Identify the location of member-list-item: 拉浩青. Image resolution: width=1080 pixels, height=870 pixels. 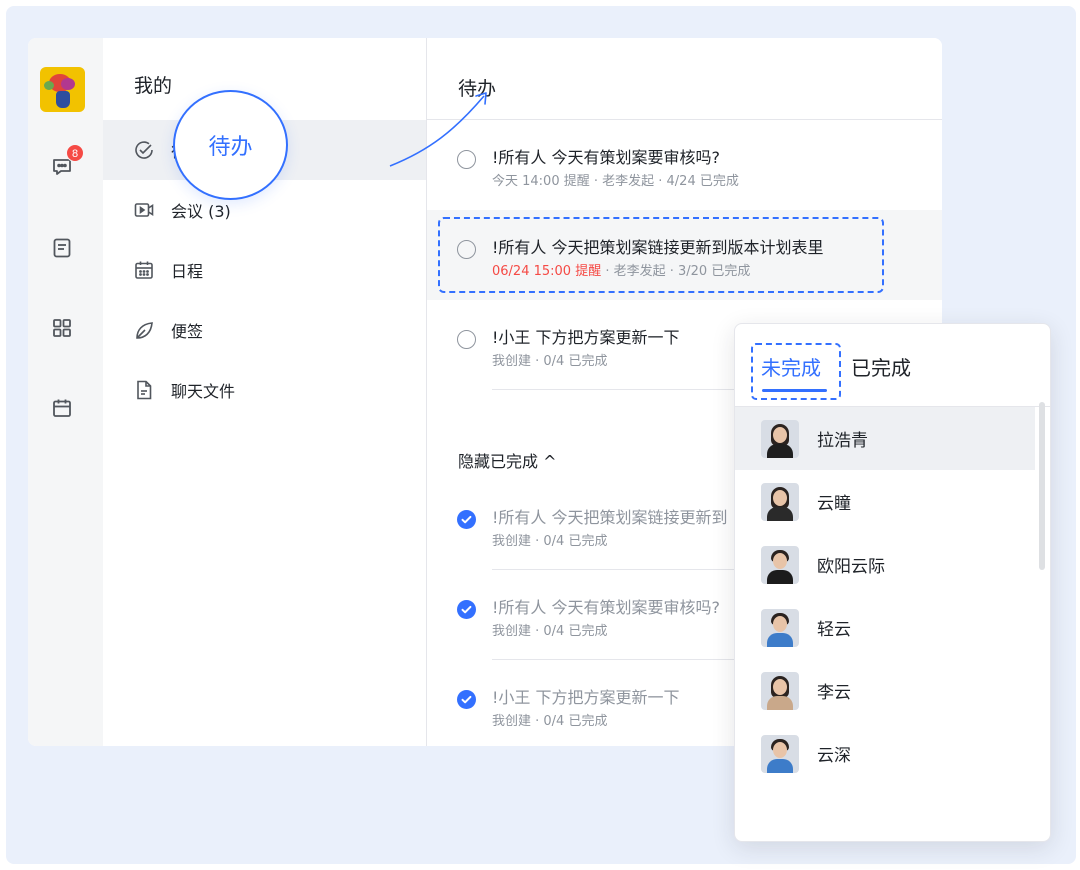
(885, 438).